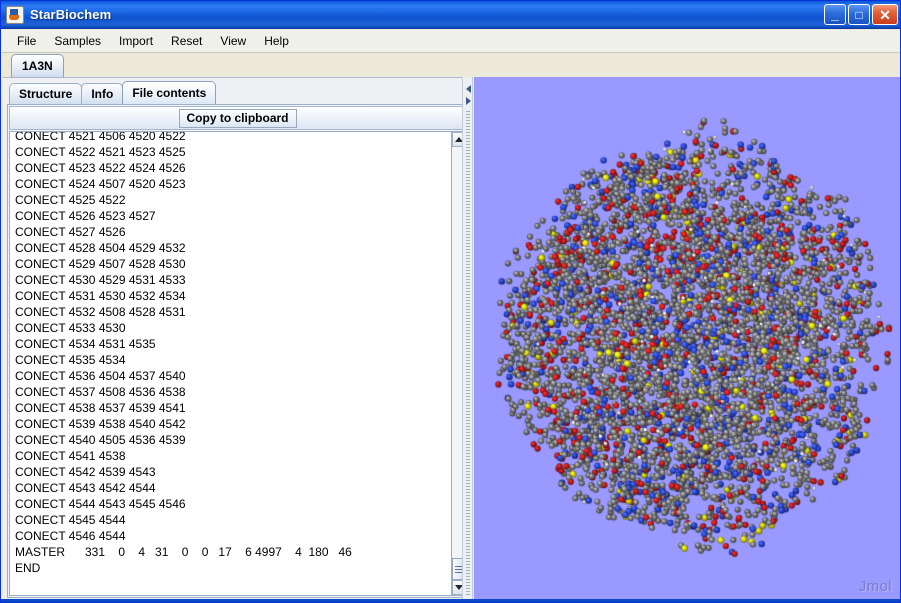 The height and width of the screenshot is (603, 901). I want to click on tab-1a3n-label: 1A3N, so click(37, 66).